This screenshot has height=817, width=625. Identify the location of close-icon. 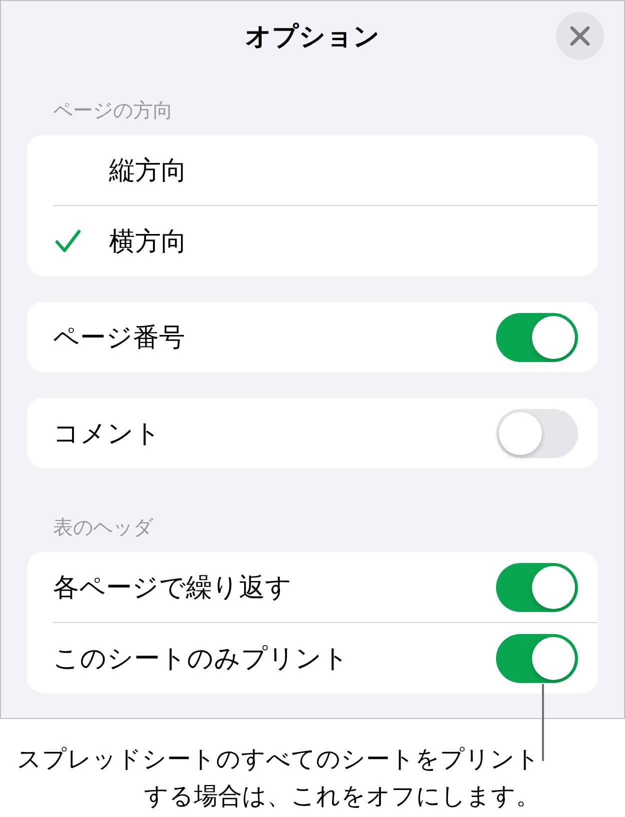
(580, 36).